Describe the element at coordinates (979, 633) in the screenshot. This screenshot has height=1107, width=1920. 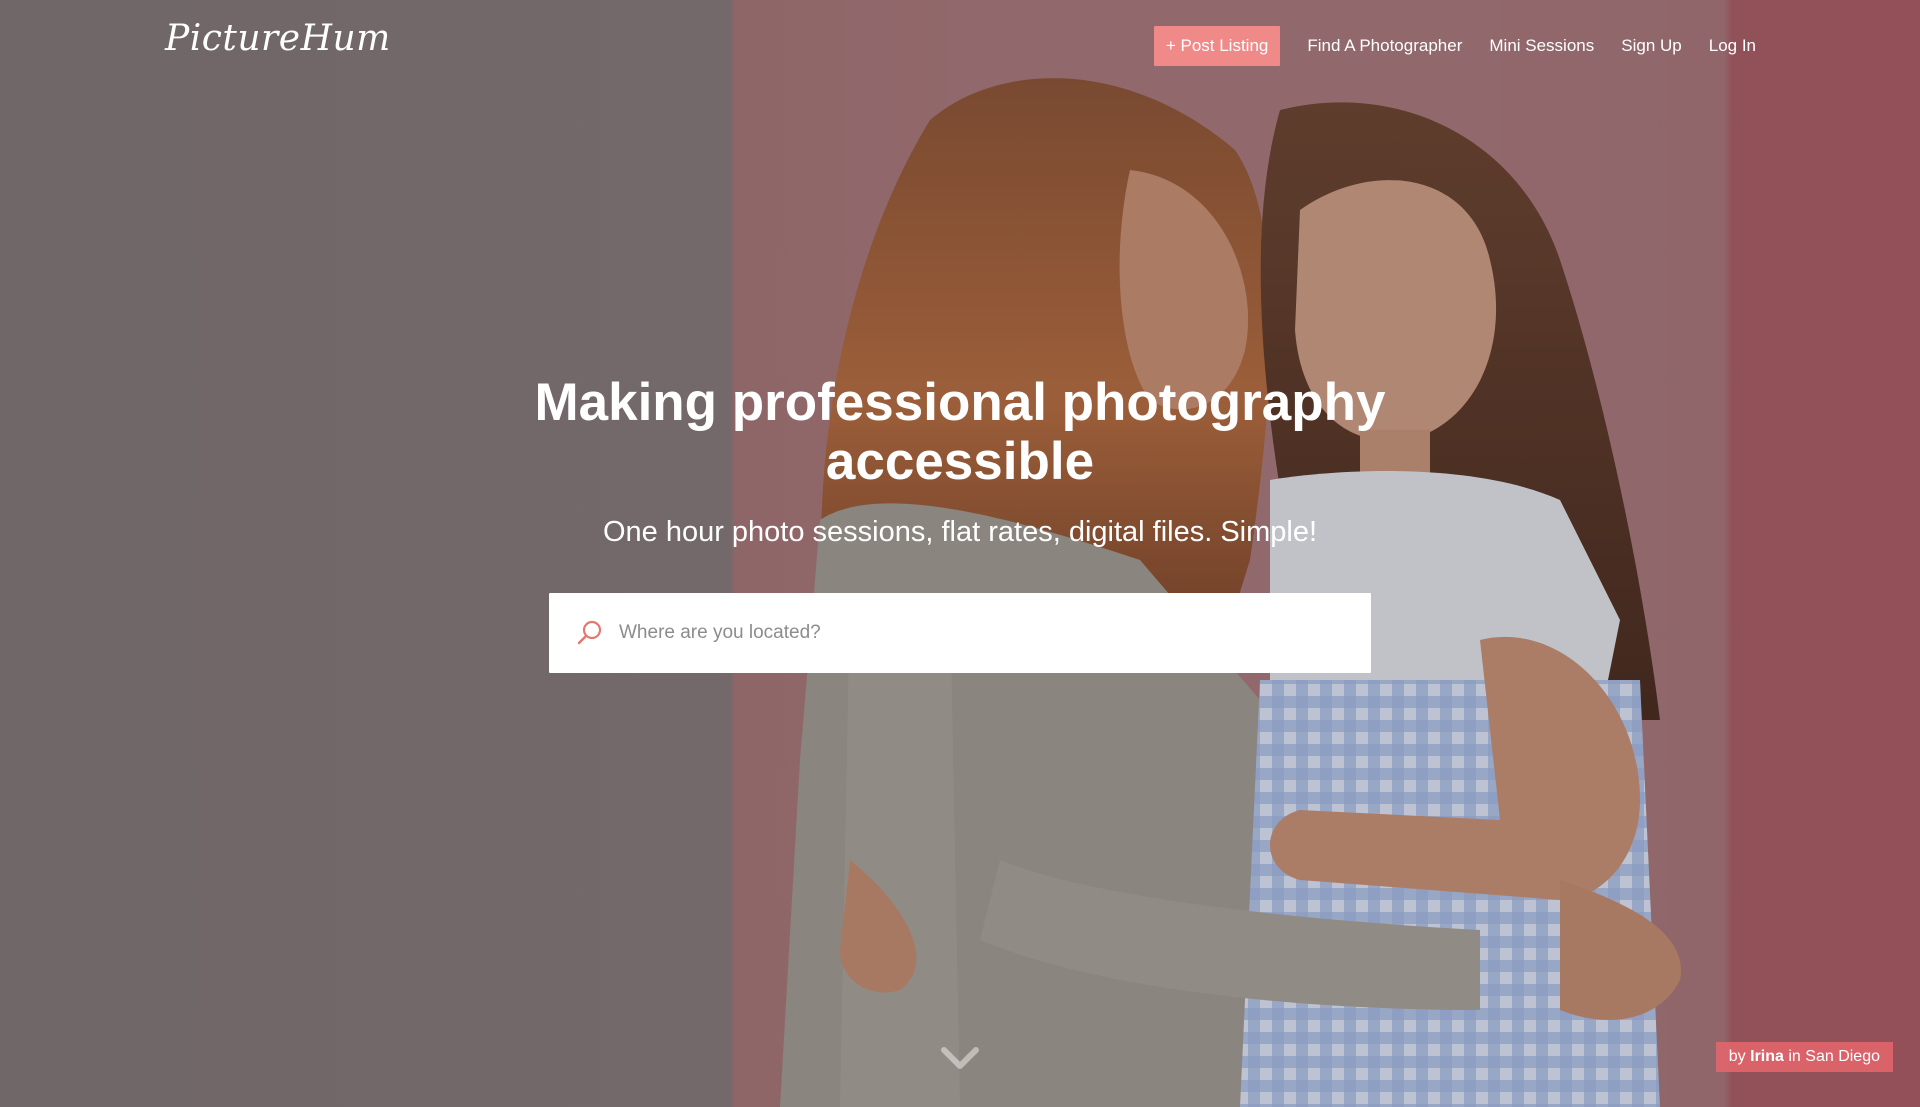
I see `location-search-input` at that location.